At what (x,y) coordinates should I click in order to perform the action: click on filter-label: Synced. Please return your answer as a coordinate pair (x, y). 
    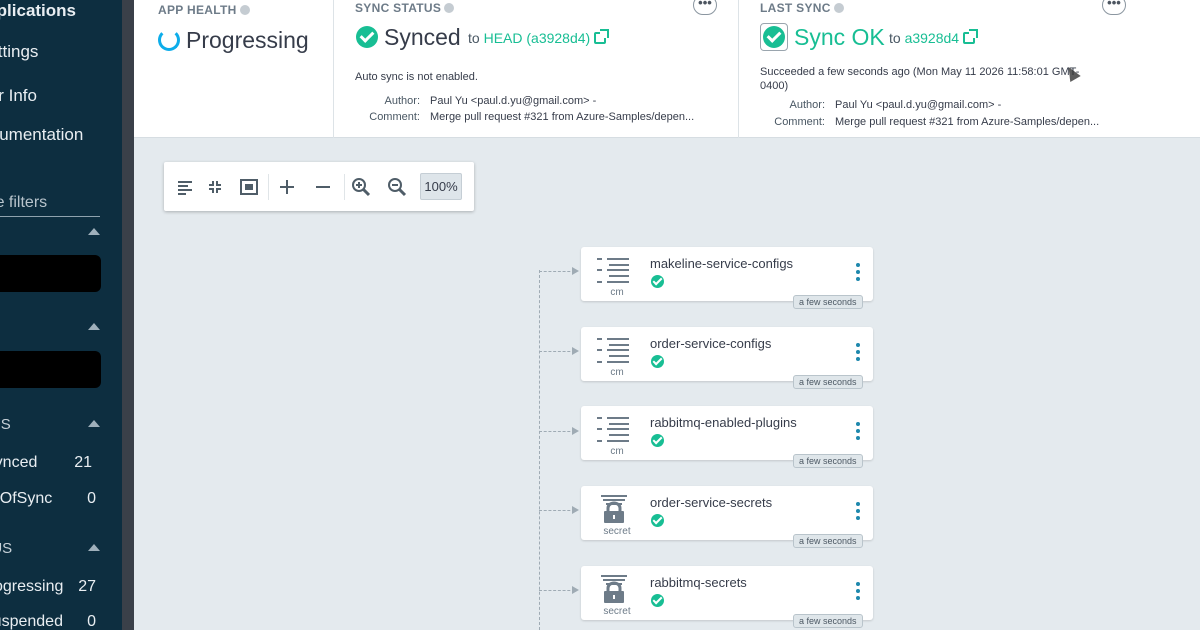
    Looking at the image, I should click on (19, 462).